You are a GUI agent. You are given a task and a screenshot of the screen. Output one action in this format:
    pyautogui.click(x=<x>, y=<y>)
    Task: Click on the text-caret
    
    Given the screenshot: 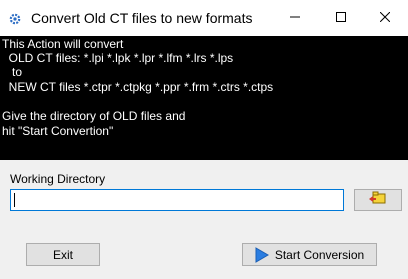 What is the action you would take?
    pyautogui.click(x=14, y=200)
    